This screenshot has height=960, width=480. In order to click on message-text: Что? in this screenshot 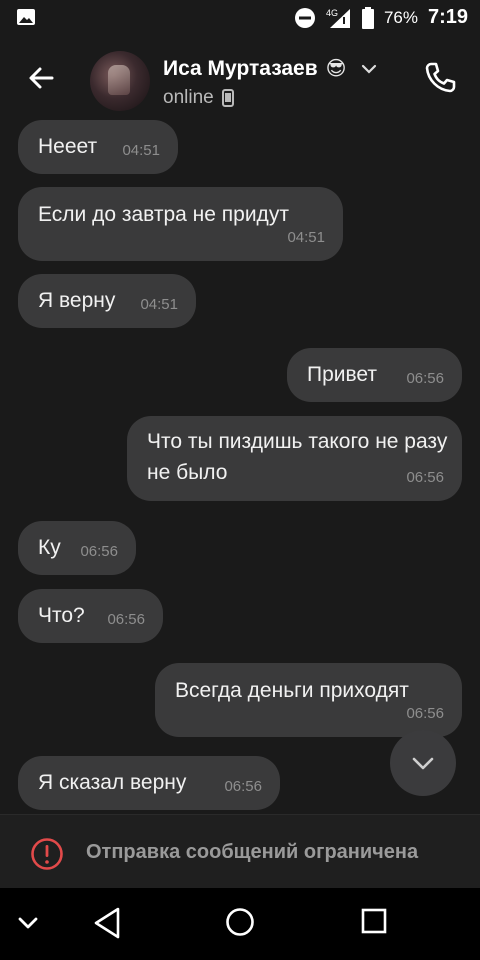, I will do `click(61, 615)`.